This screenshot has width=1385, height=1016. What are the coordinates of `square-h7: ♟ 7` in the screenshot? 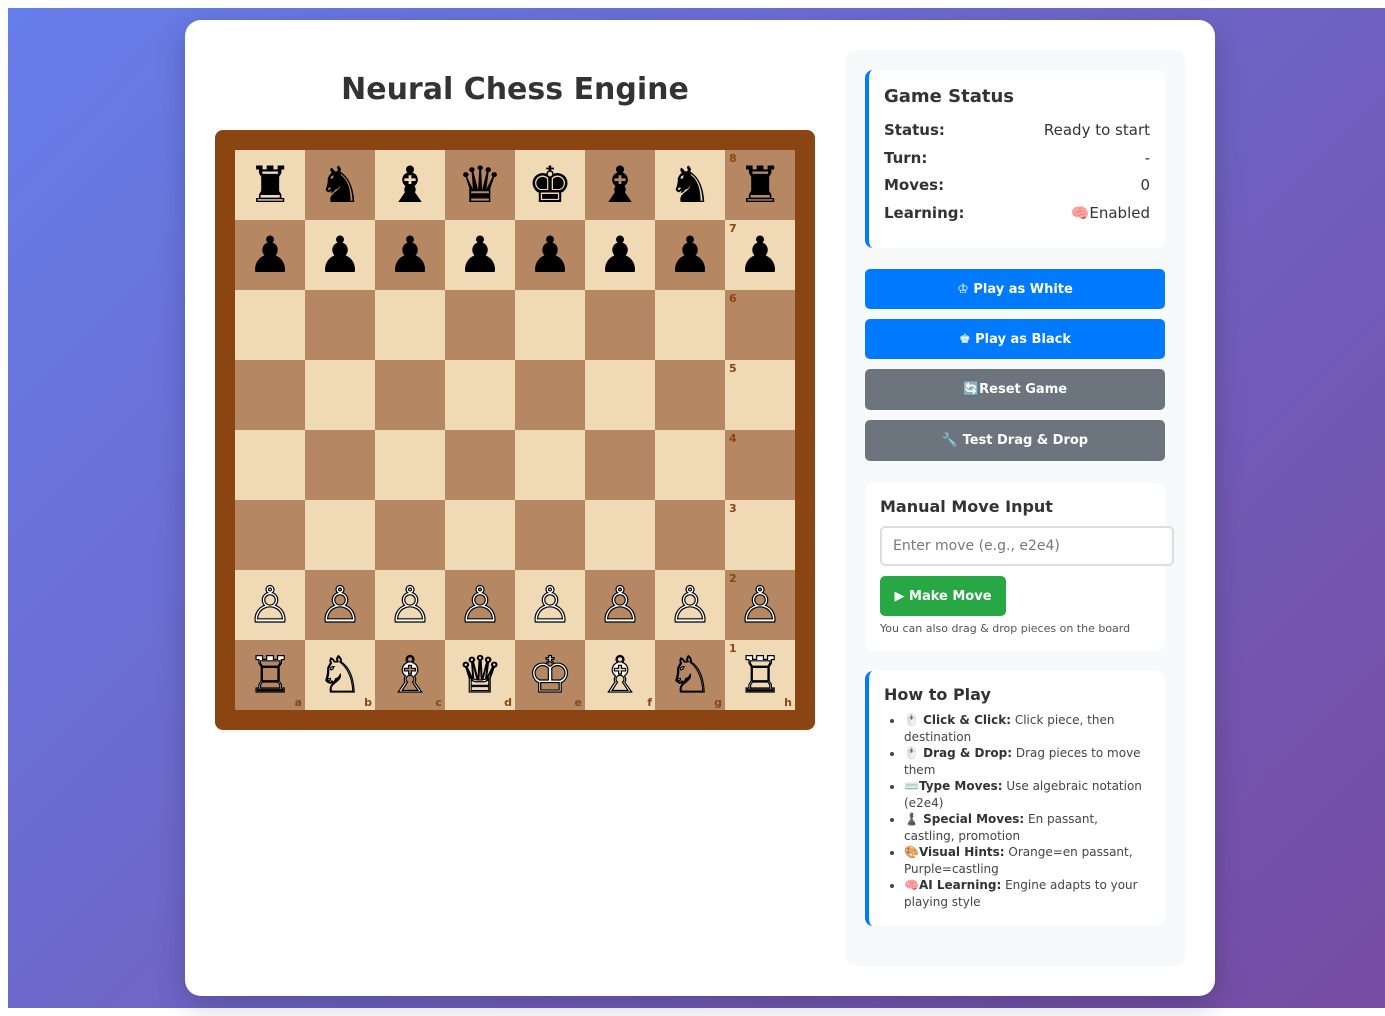 It's located at (760, 255).